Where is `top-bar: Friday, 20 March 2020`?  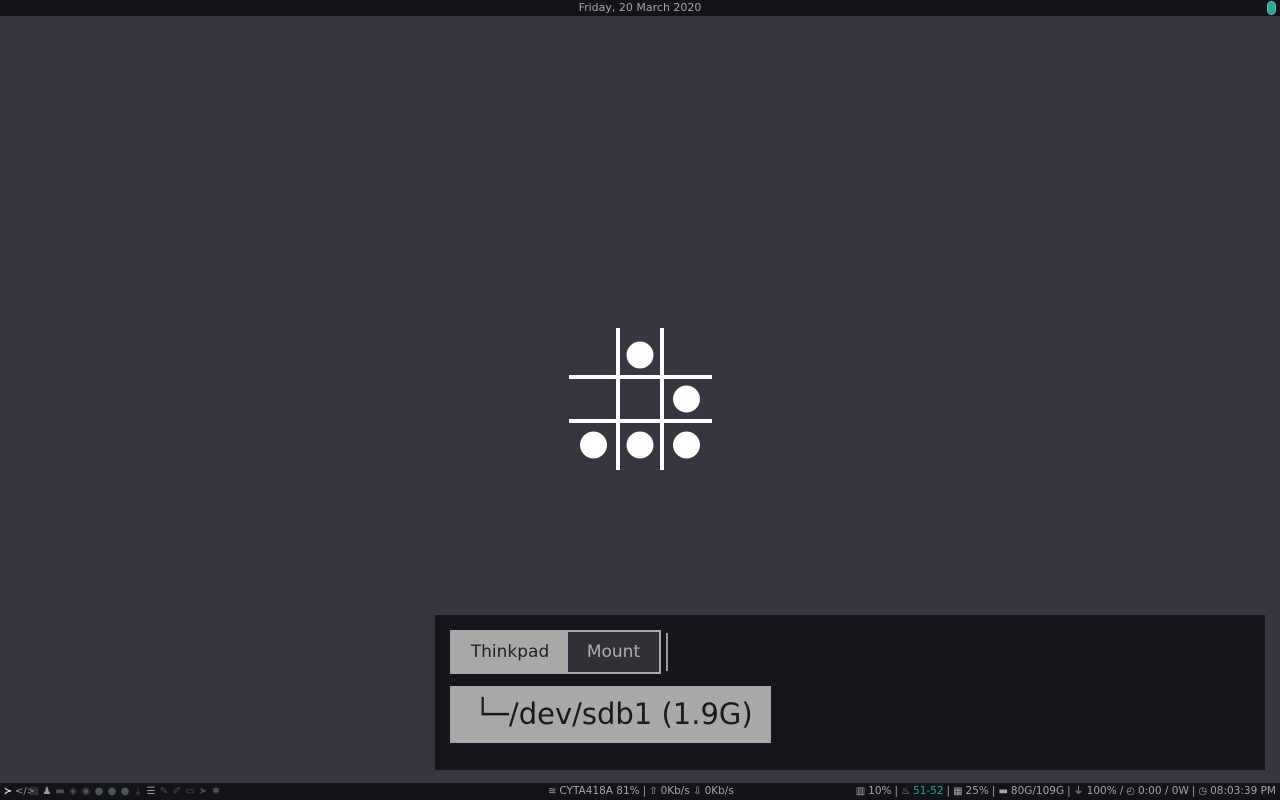 top-bar: Friday, 20 March 2020 is located at coordinates (640, 8).